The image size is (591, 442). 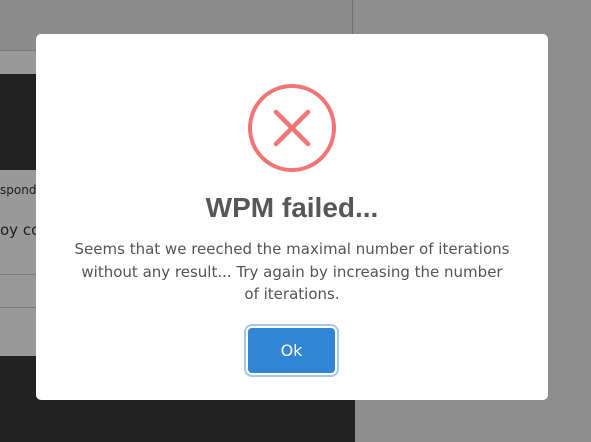 I want to click on ok-button: Ok, so click(x=291, y=350).